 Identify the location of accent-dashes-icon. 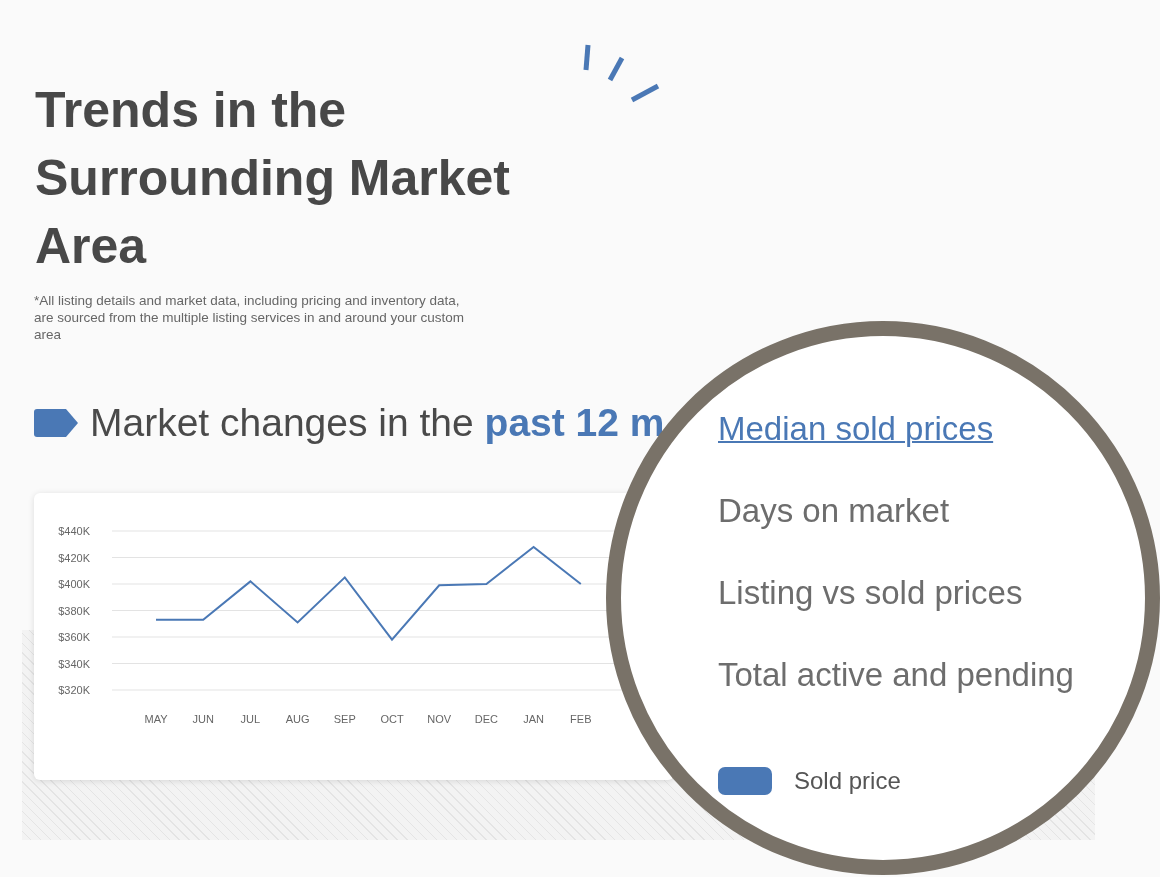
(622, 73).